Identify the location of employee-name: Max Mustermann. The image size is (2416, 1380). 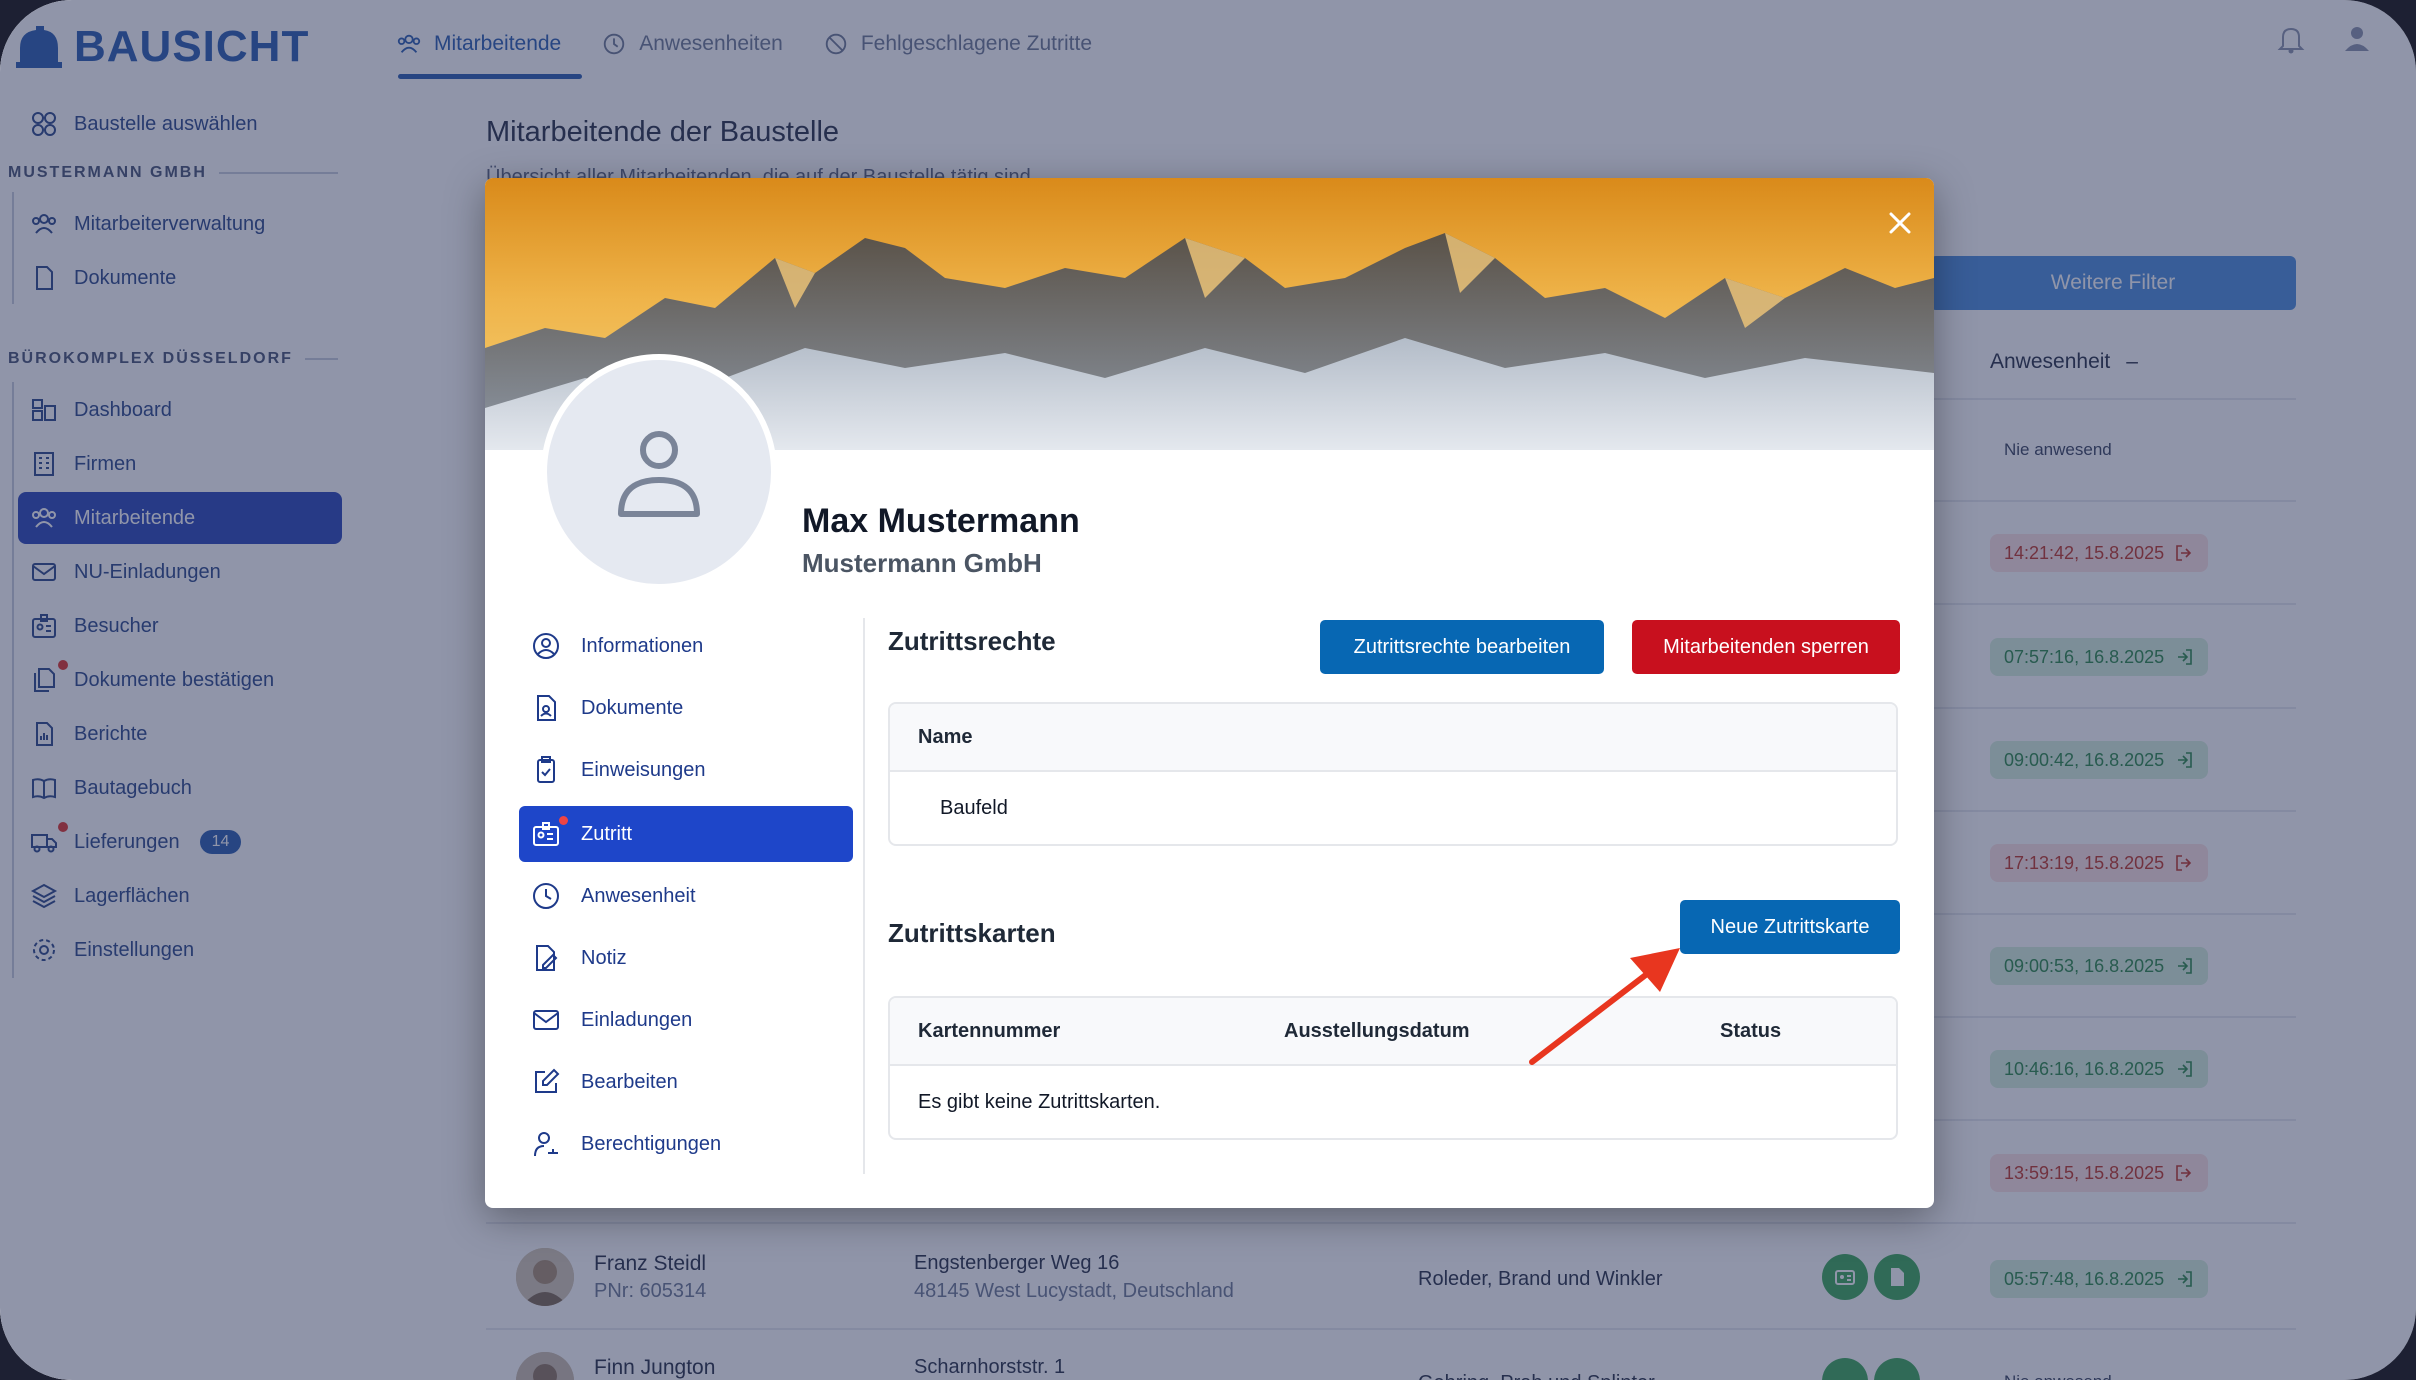
(941, 521).